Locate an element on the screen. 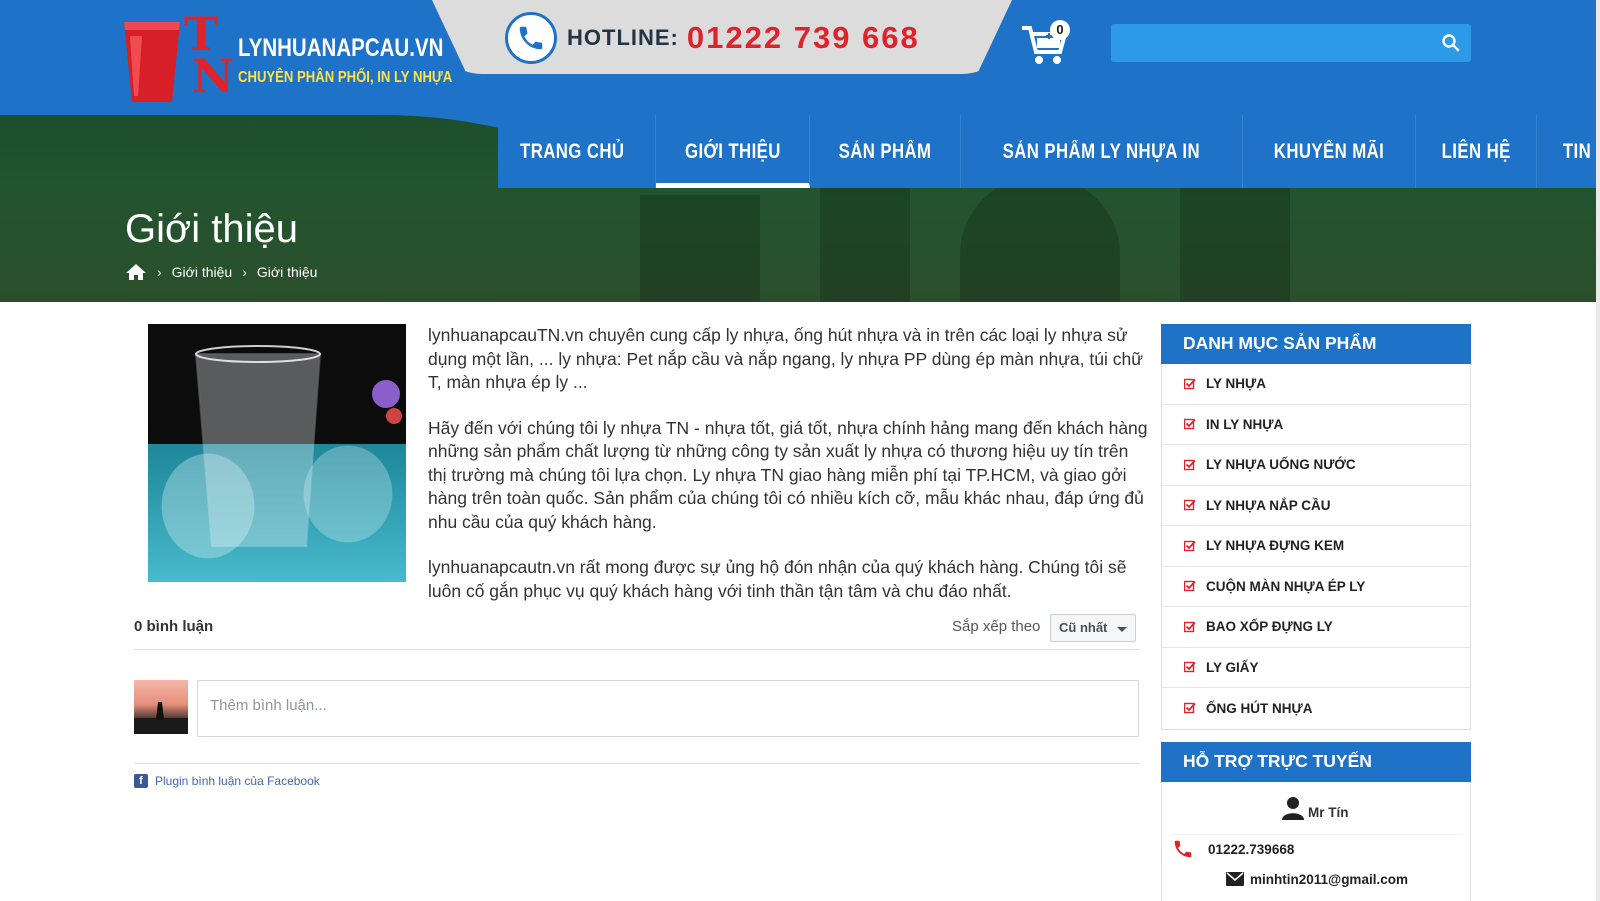  product-image is located at coordinates (277, 453).